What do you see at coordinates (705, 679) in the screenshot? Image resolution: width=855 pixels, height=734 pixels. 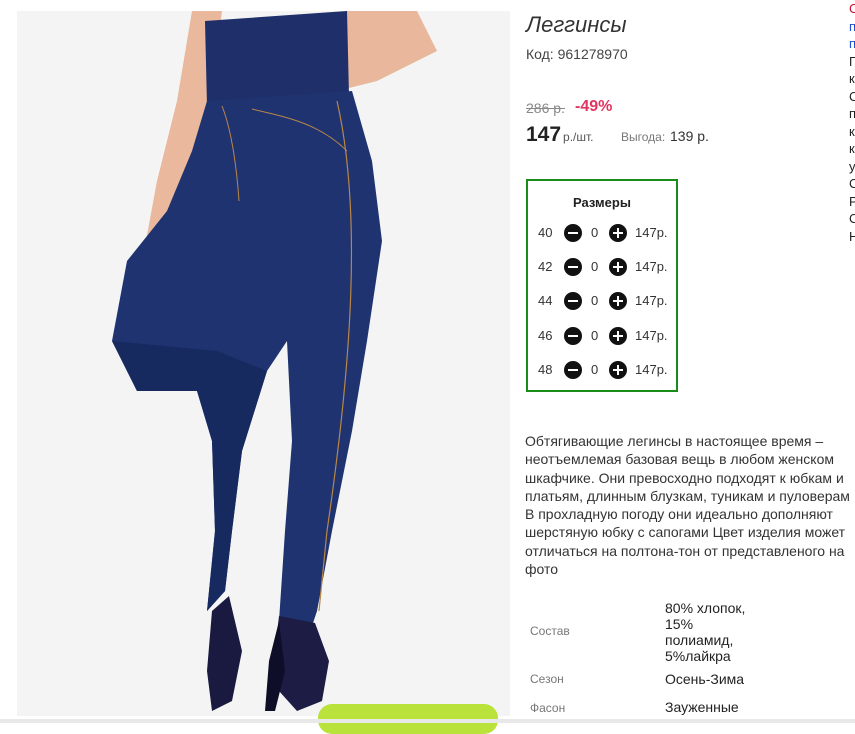 I see `spec-value-season: Осень-Зима` at bounding box center [705, 679].